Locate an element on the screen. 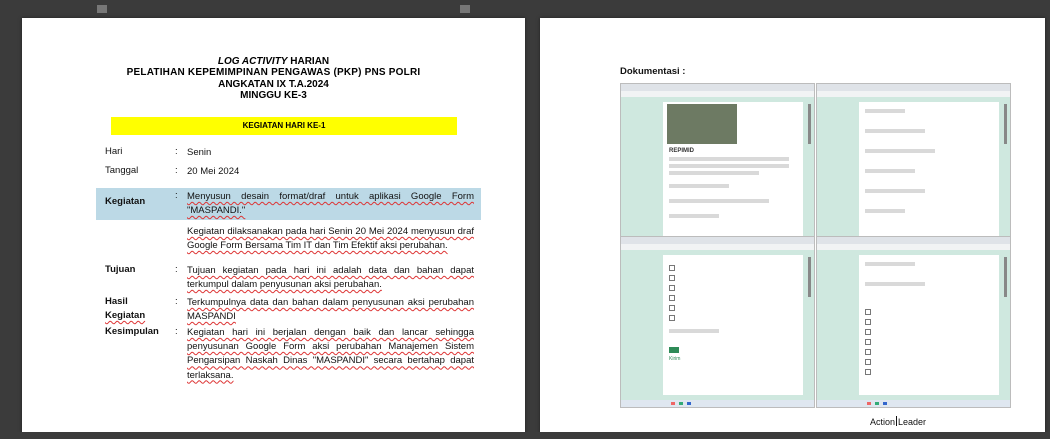 Image resolution: width=1050 pixels, height=439 pixels. text-cursor is located at coordinates (897, 421).